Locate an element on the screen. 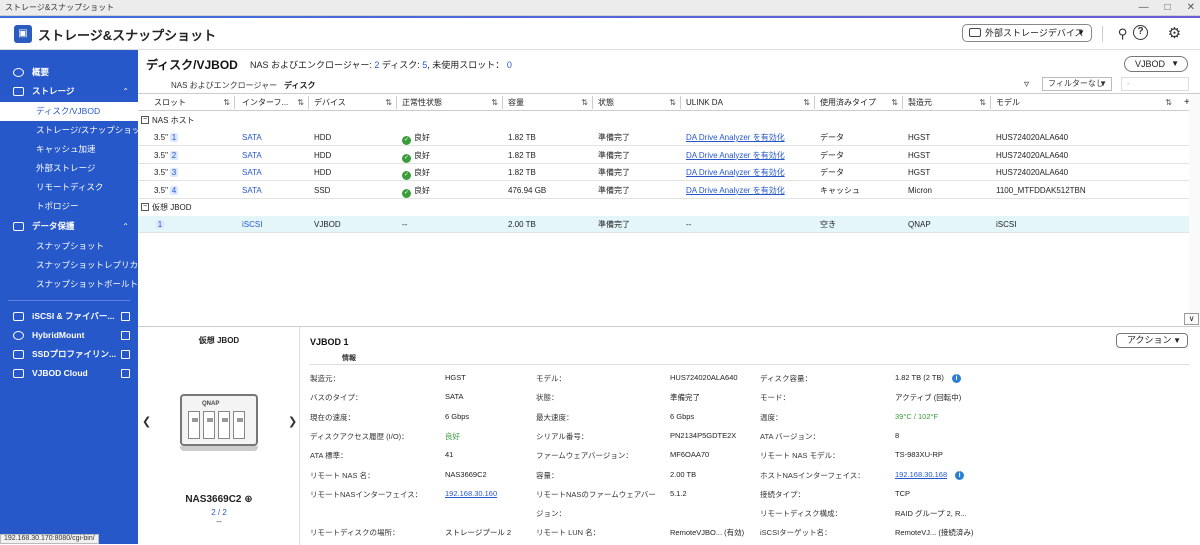  app-header: ▣ ストレージ&スナップショット 外部ストレージデバイス ▼ ⚲ ? ⚙ is located at coordinates (600, 34).